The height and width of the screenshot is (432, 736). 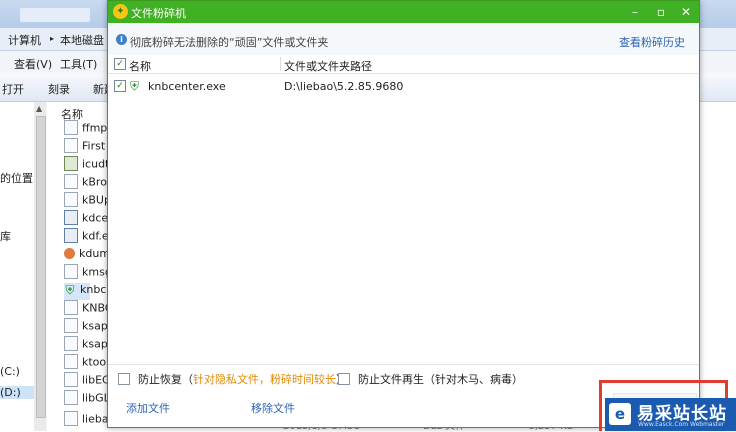 What do you see at coordinates (140, 66) in the screenshot?
I see `column-name: 名称` at bounding box center [140, 66].